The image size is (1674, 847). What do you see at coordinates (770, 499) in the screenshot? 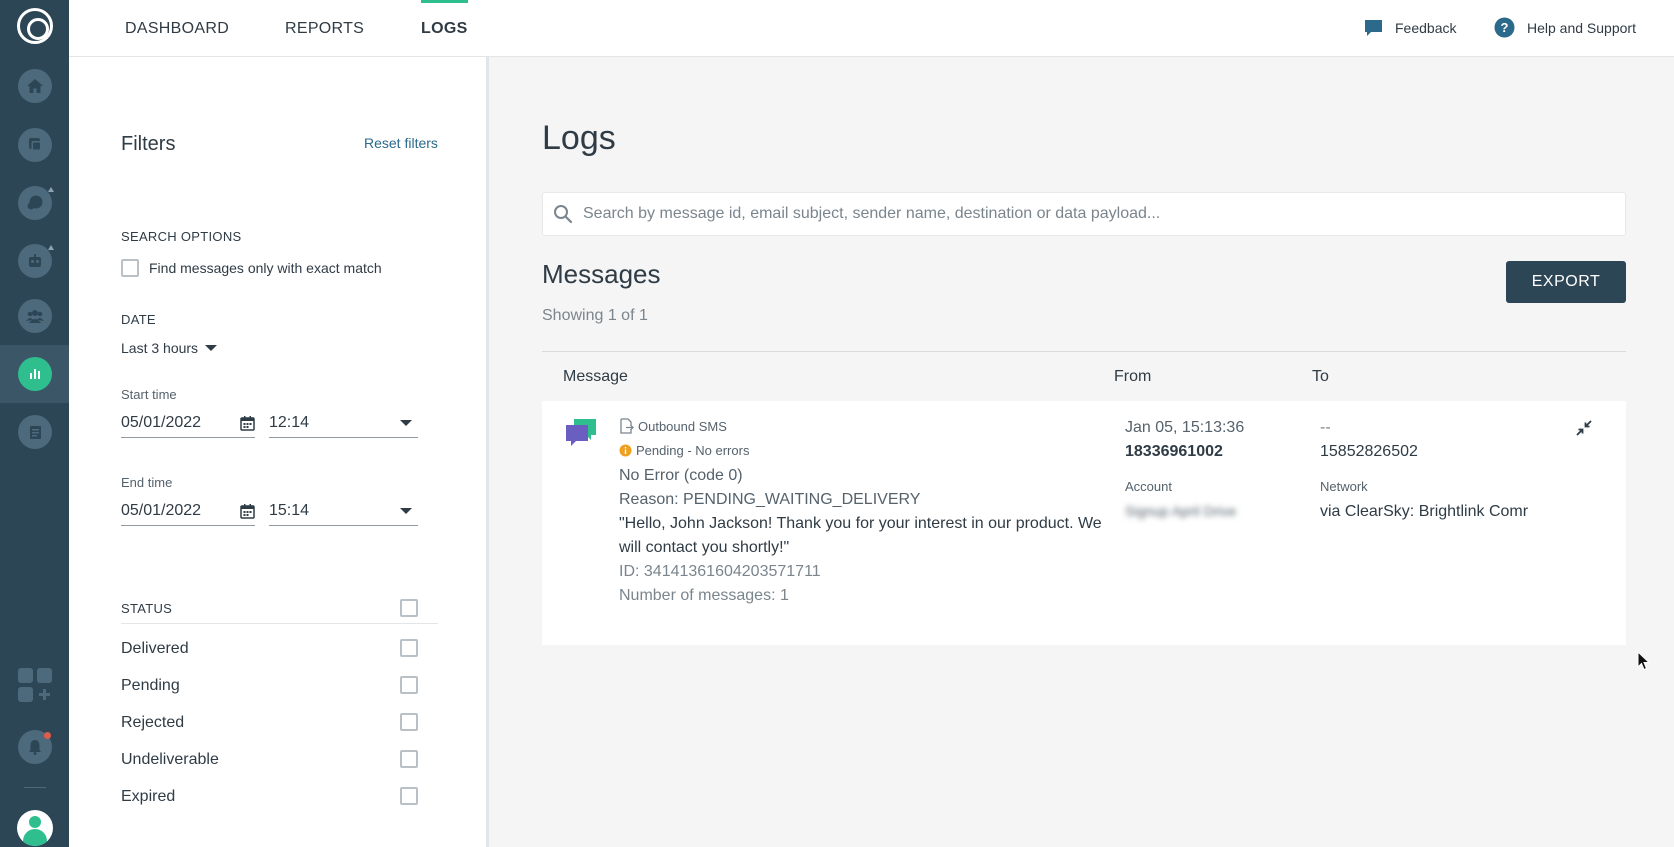
I see `reason-line: Reason: PENDING_WAITING_DELIVERY` at bounding box center [770, 499].